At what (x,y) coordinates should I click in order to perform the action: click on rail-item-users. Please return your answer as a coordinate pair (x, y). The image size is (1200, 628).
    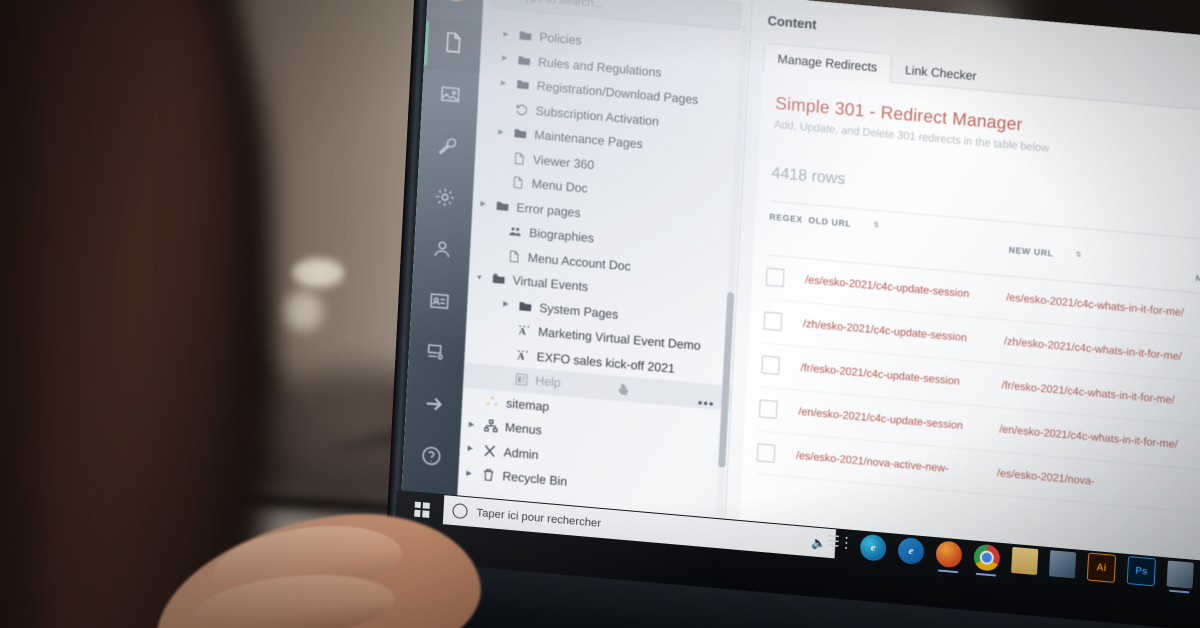
    Looking at the image, I should click on (442, 251).